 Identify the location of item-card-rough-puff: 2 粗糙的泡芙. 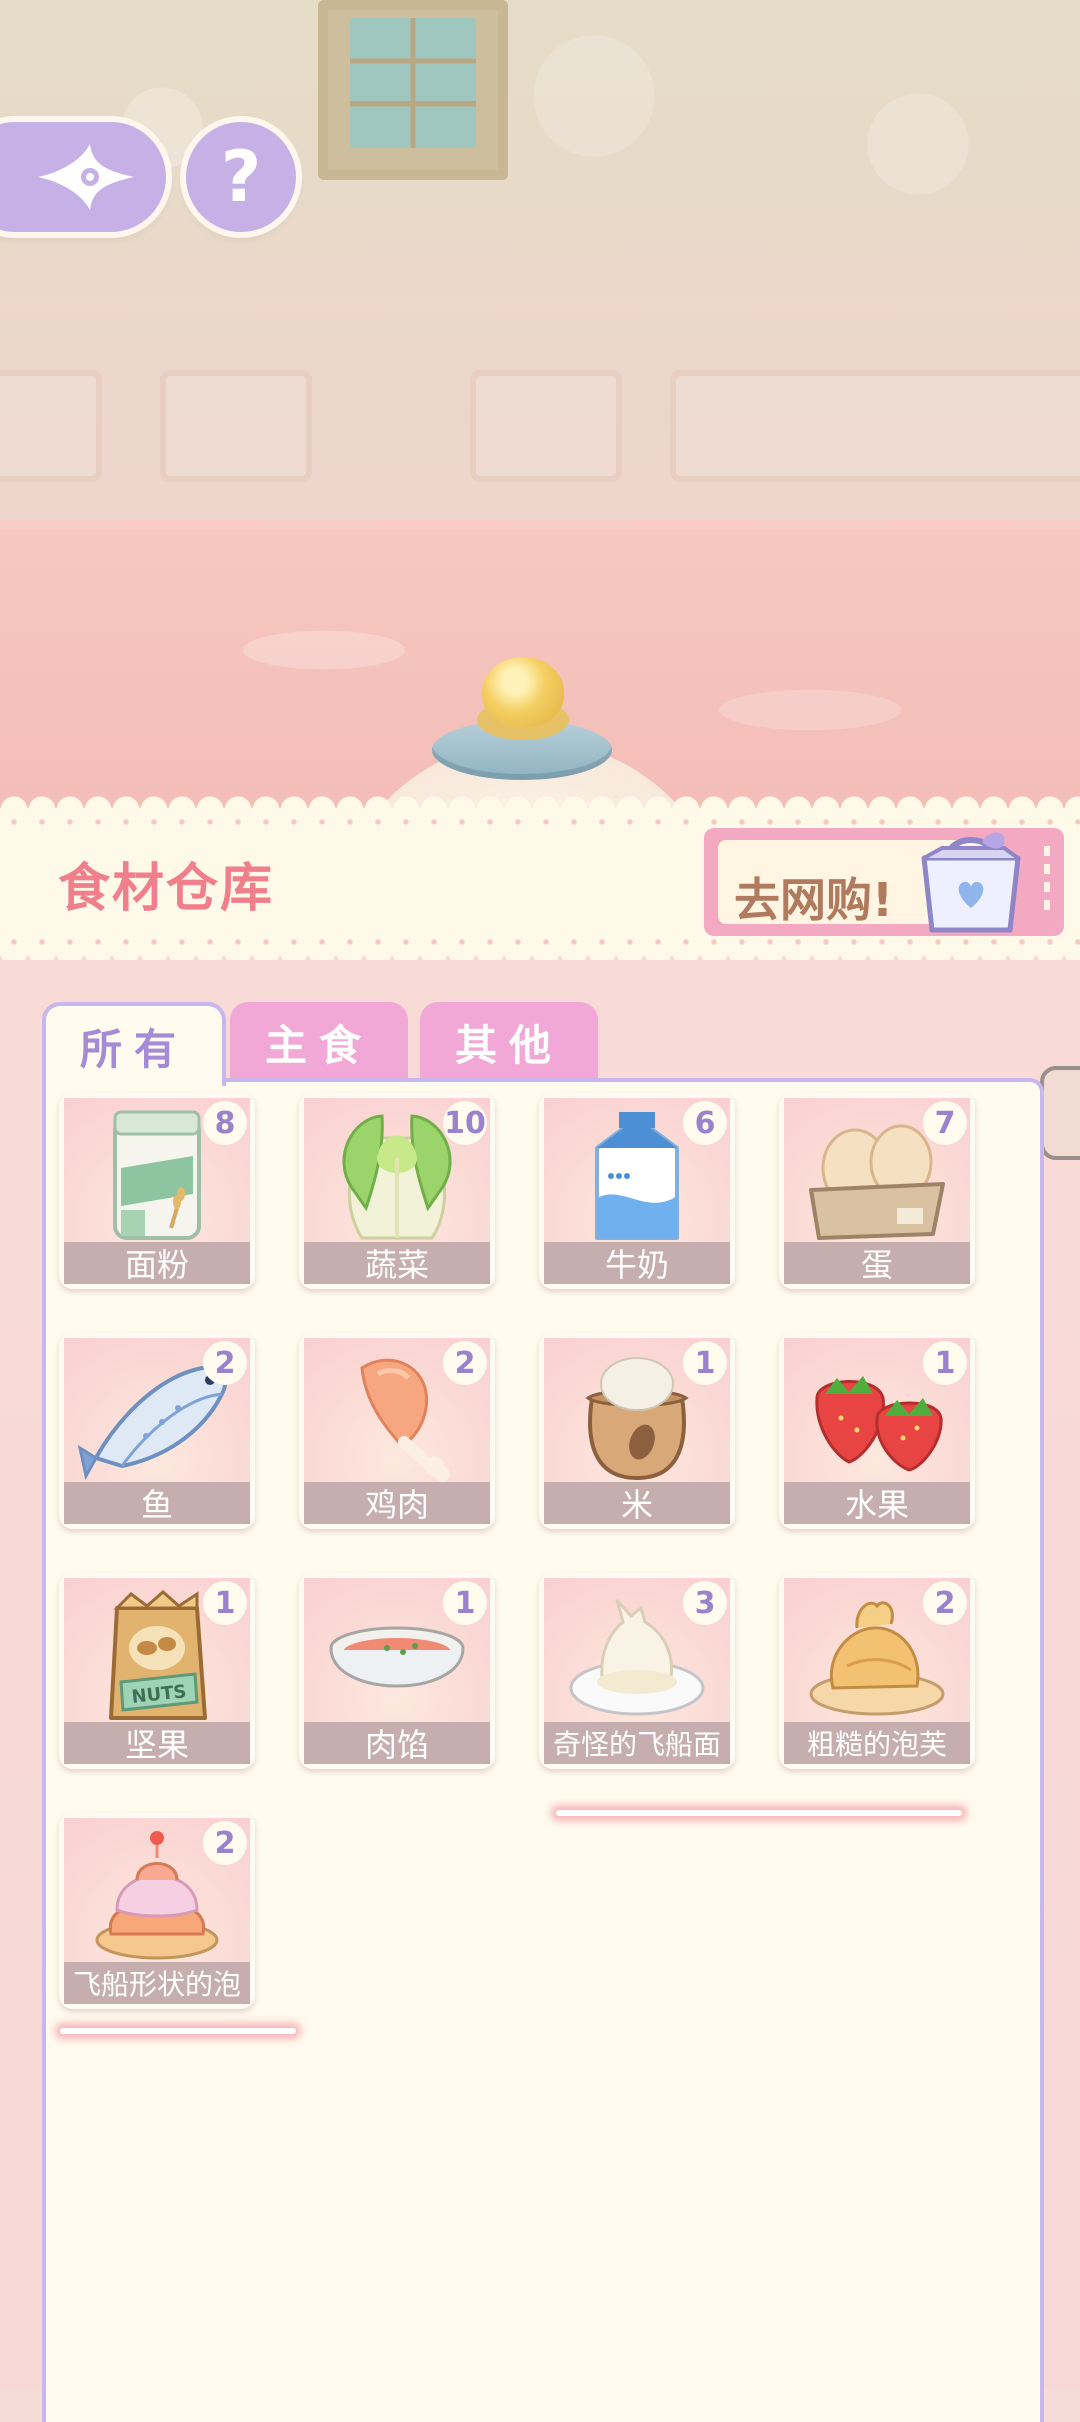
(877, 1671).